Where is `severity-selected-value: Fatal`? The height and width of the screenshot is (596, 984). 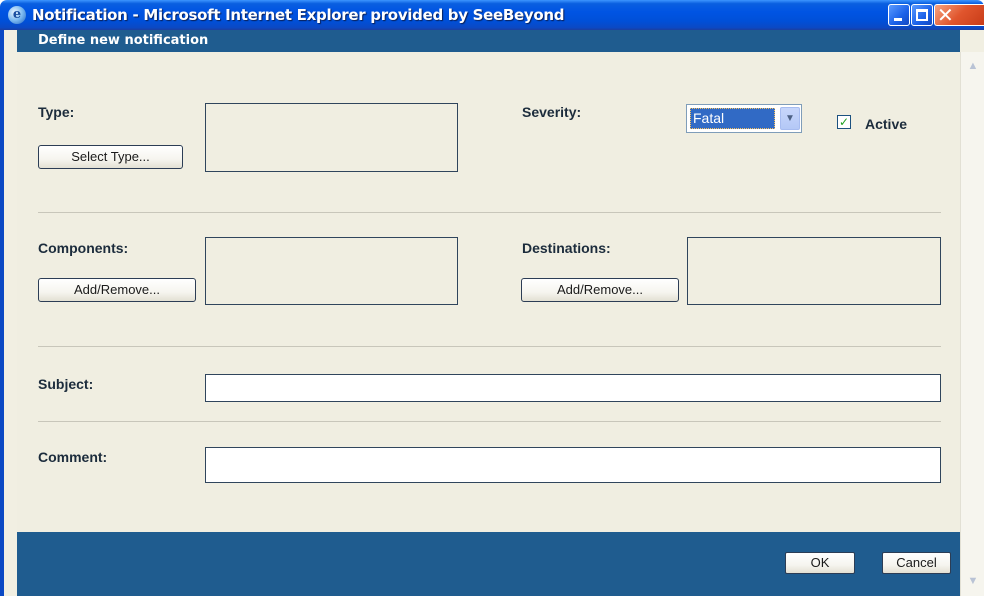 severity-selected-value: Fatal is located at coordinates (732, 118).